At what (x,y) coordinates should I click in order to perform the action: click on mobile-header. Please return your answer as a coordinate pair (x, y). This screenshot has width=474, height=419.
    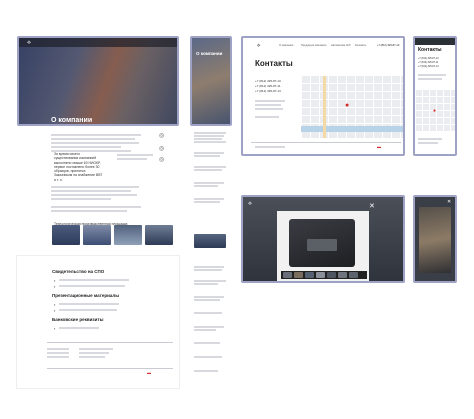
    Looking at the image, I should click on (435, 41).